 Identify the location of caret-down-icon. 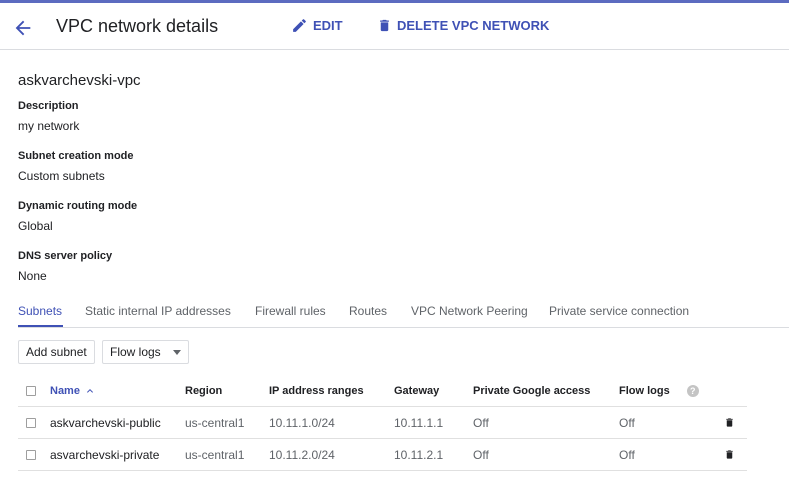
(176, 352).